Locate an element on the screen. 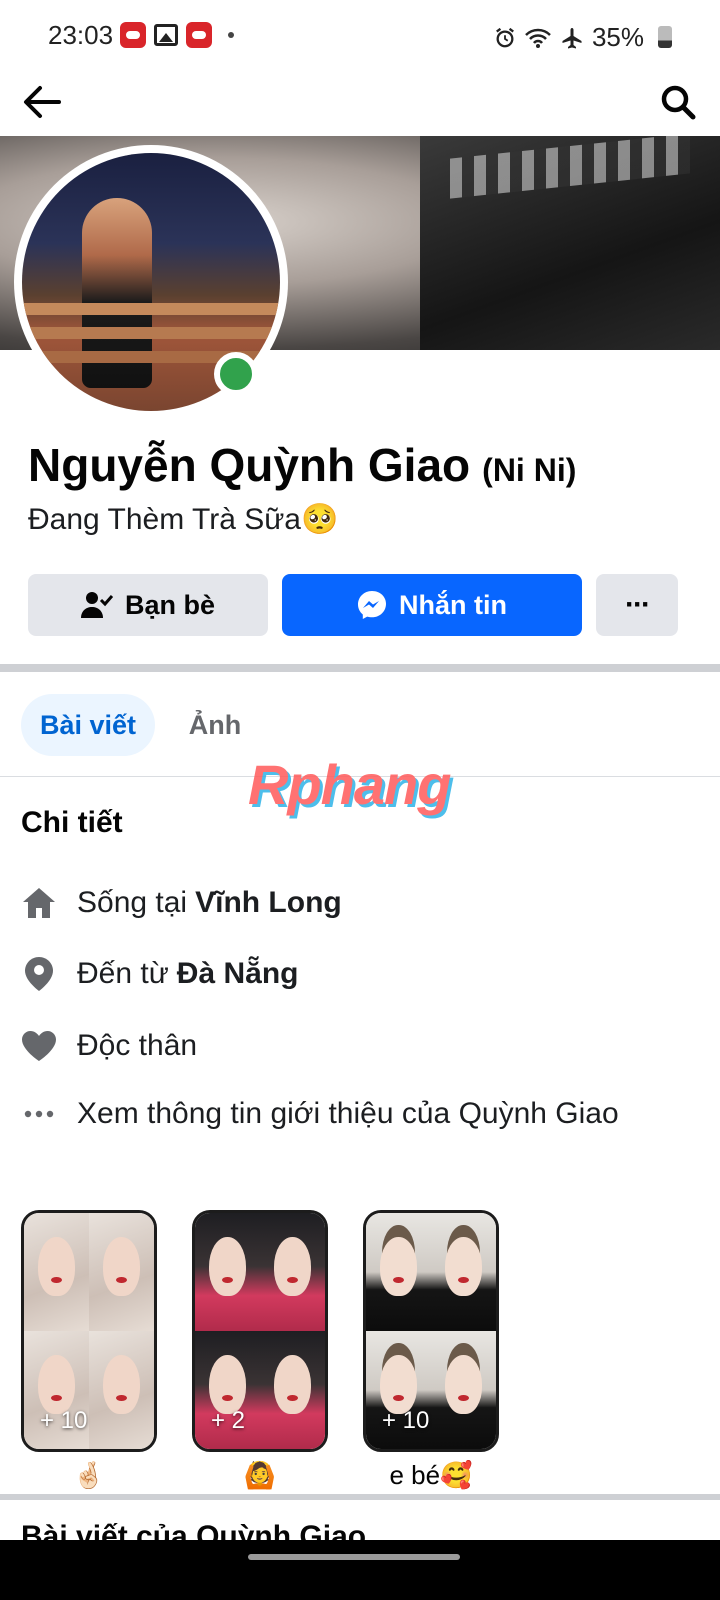  more-dots-icon is located at coordinates (39, 1114).